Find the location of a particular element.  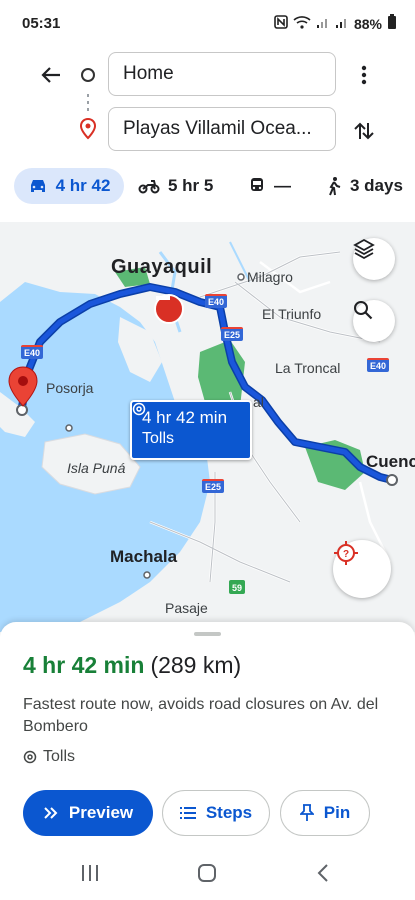

preview-label: Preview is located at coordinates (101, 812).